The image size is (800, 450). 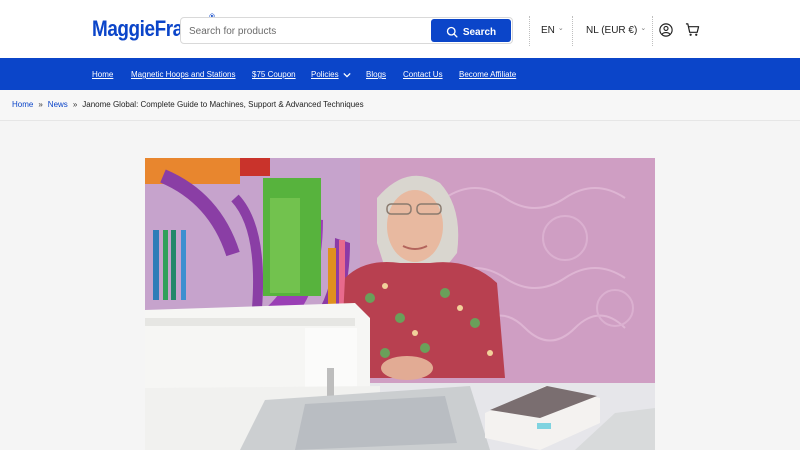 I want to click on currency-selector: NL (EUR €) ⌄, so click(x=616, y=30).